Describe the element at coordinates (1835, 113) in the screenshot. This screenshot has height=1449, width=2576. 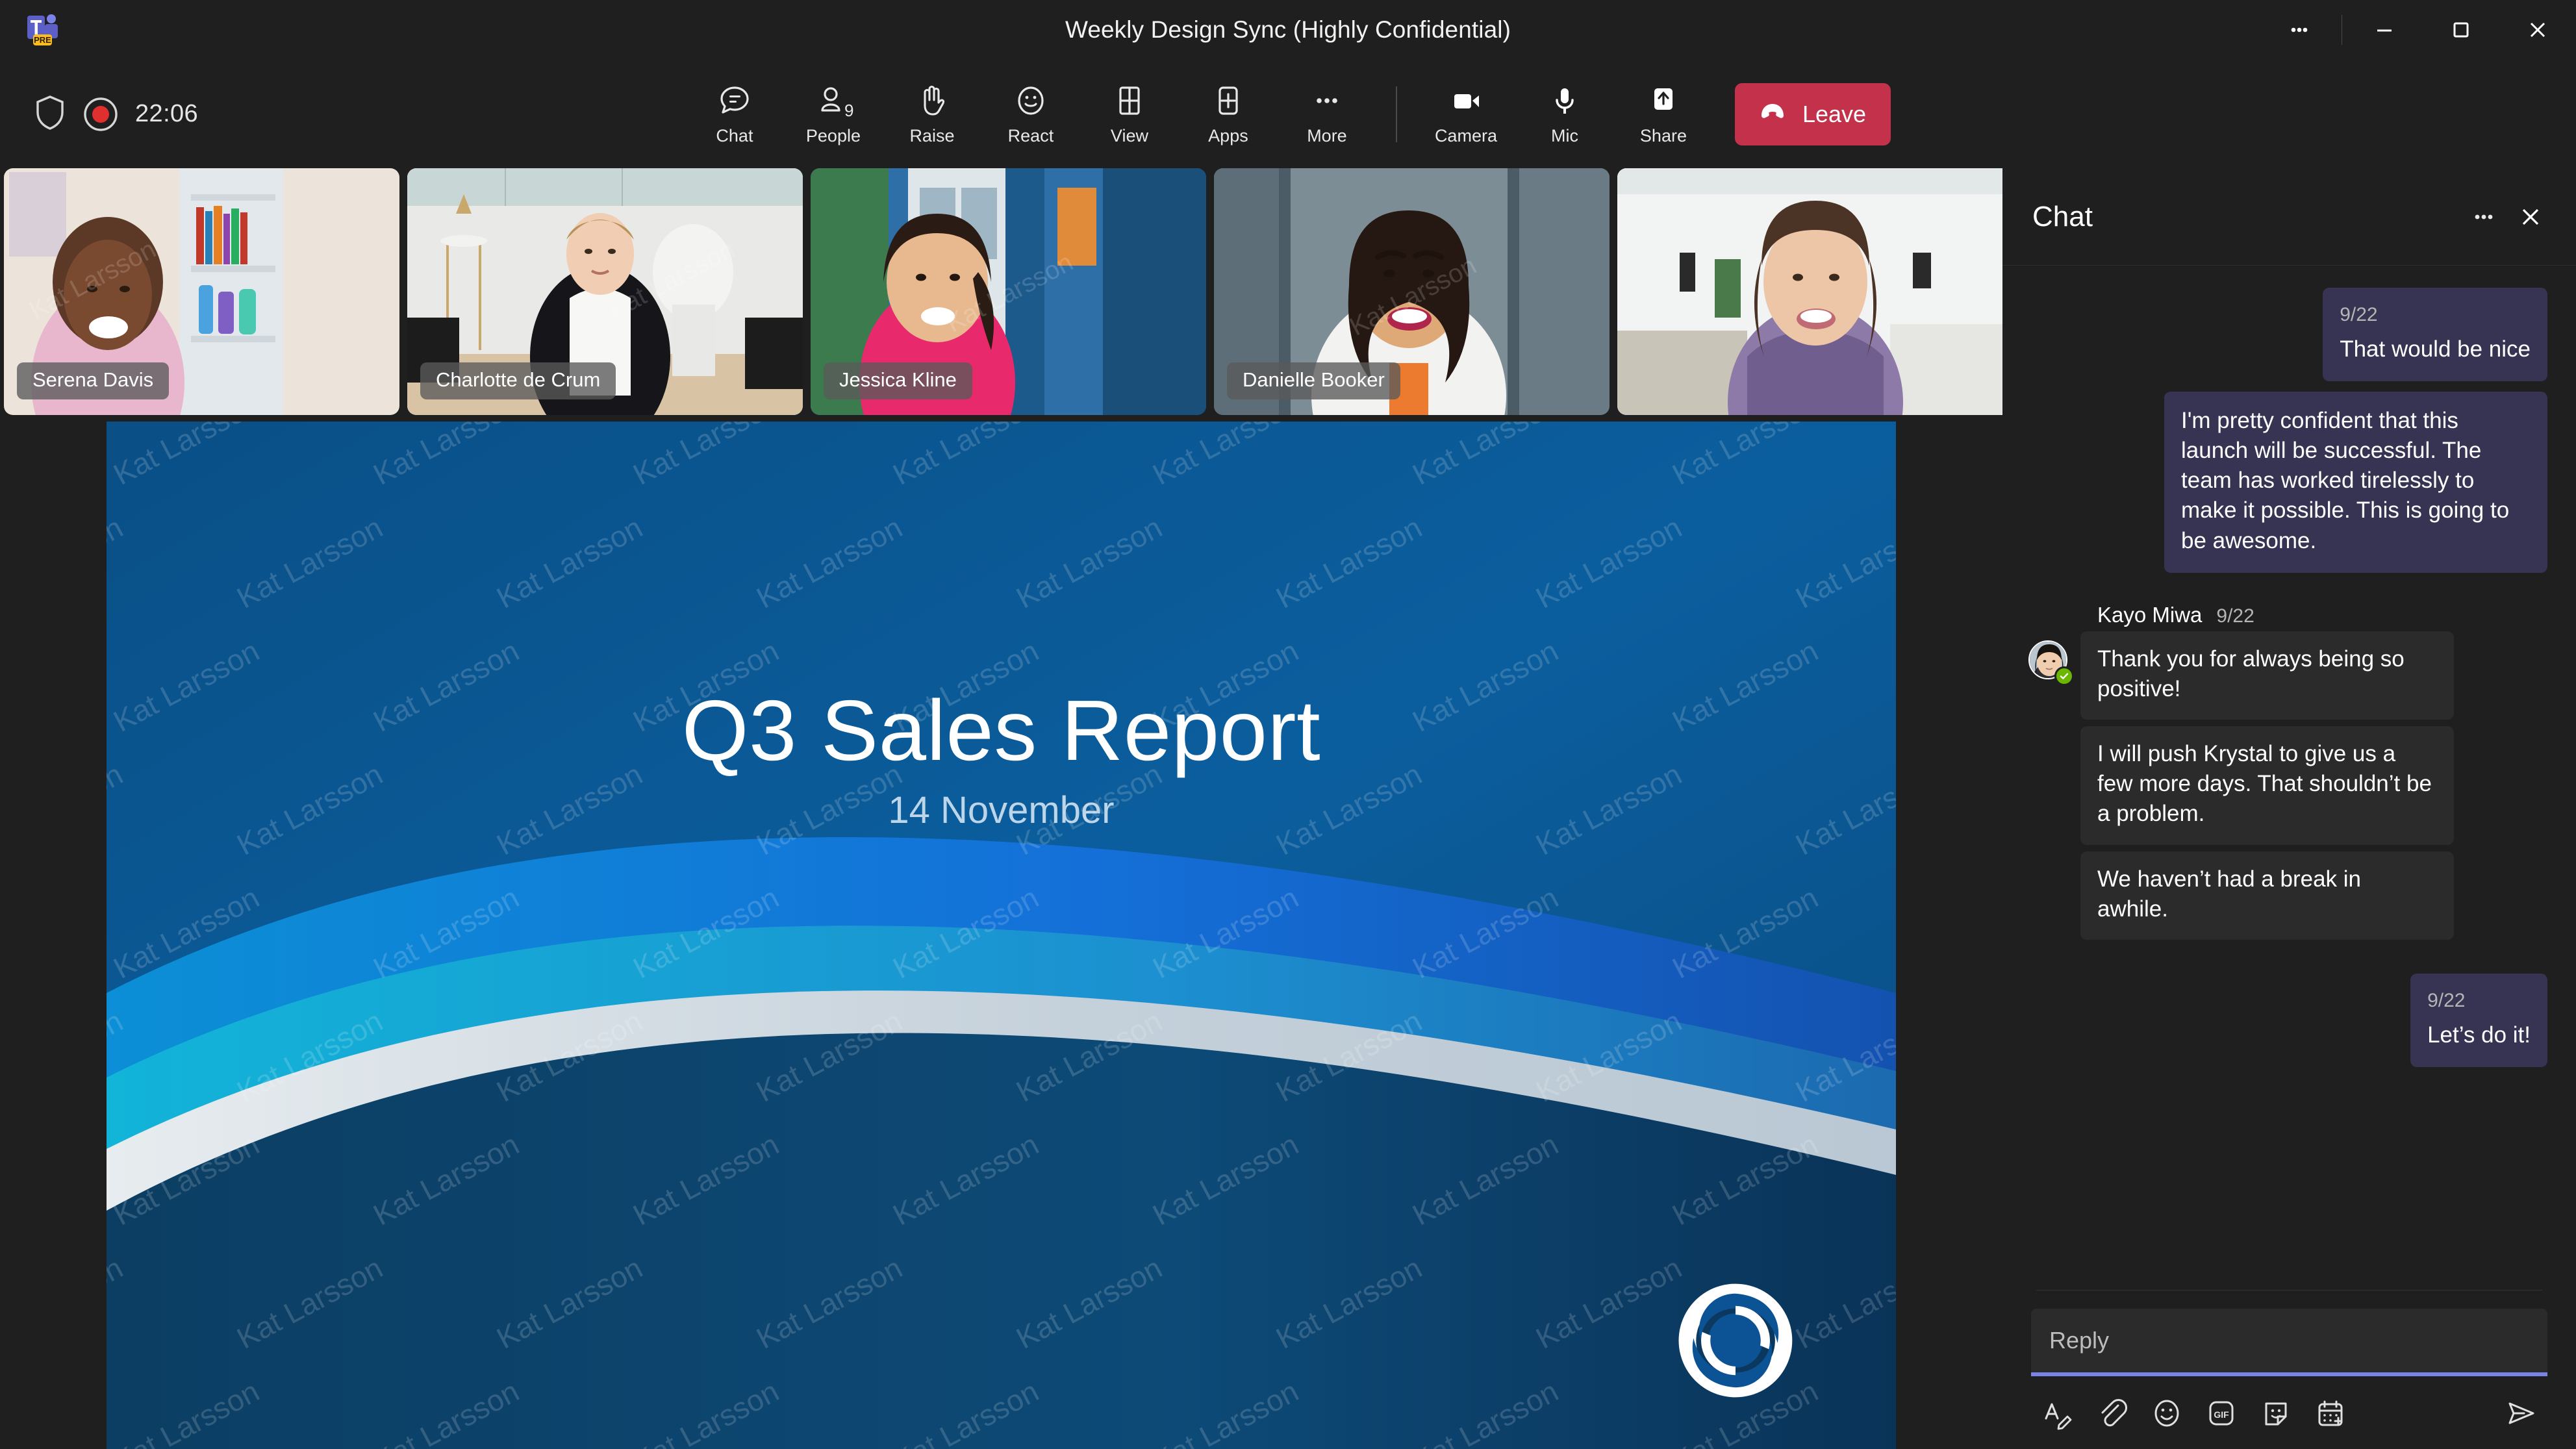
I see `leave-button-label: Leave` at that location.